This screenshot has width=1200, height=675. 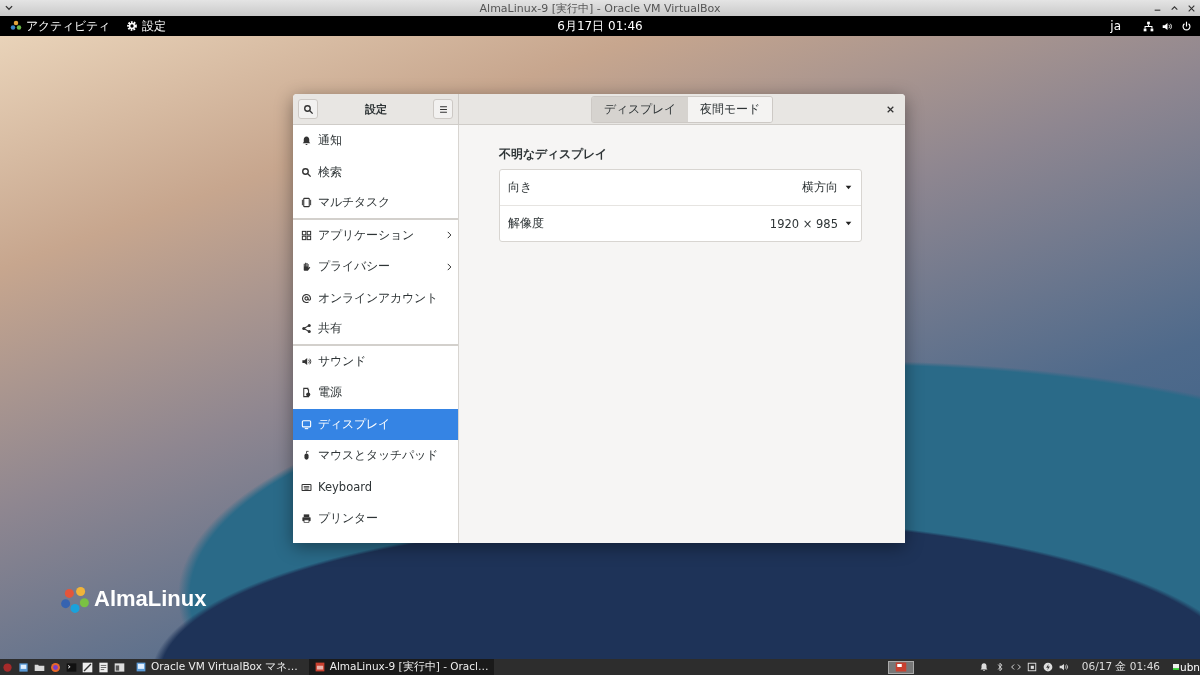 What do you see at coordinates (1115, 26) in the screenshot?
I see `input-method-button: ja` at bounding box center [1115, 26].